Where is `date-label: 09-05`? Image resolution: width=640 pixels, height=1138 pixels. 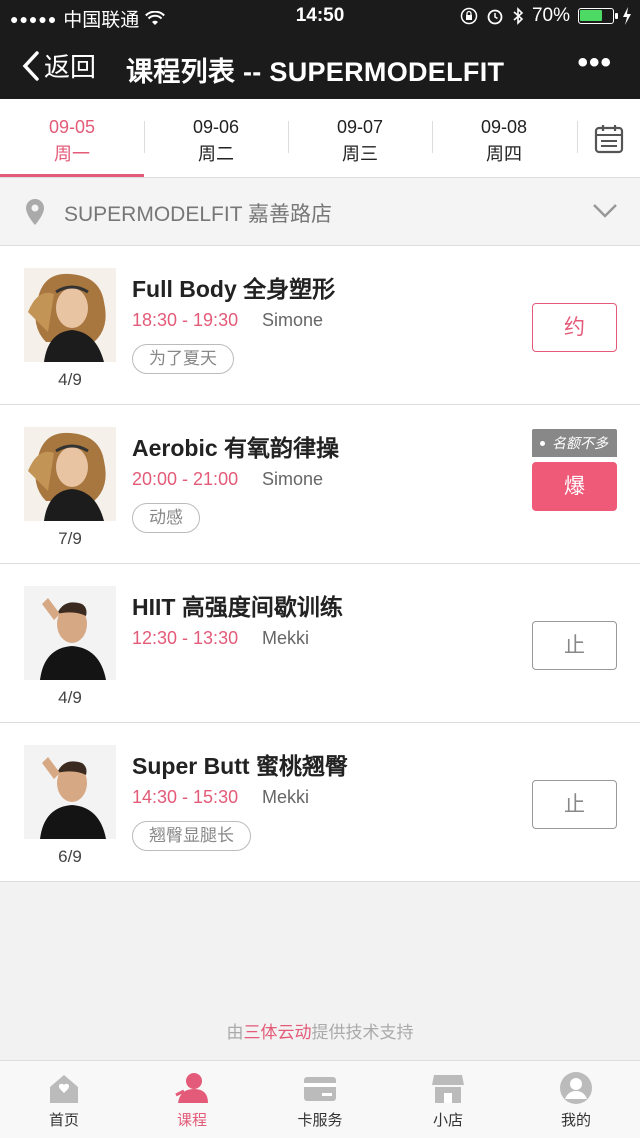
date-label: 09-05 is located at coordinates (72, 127).